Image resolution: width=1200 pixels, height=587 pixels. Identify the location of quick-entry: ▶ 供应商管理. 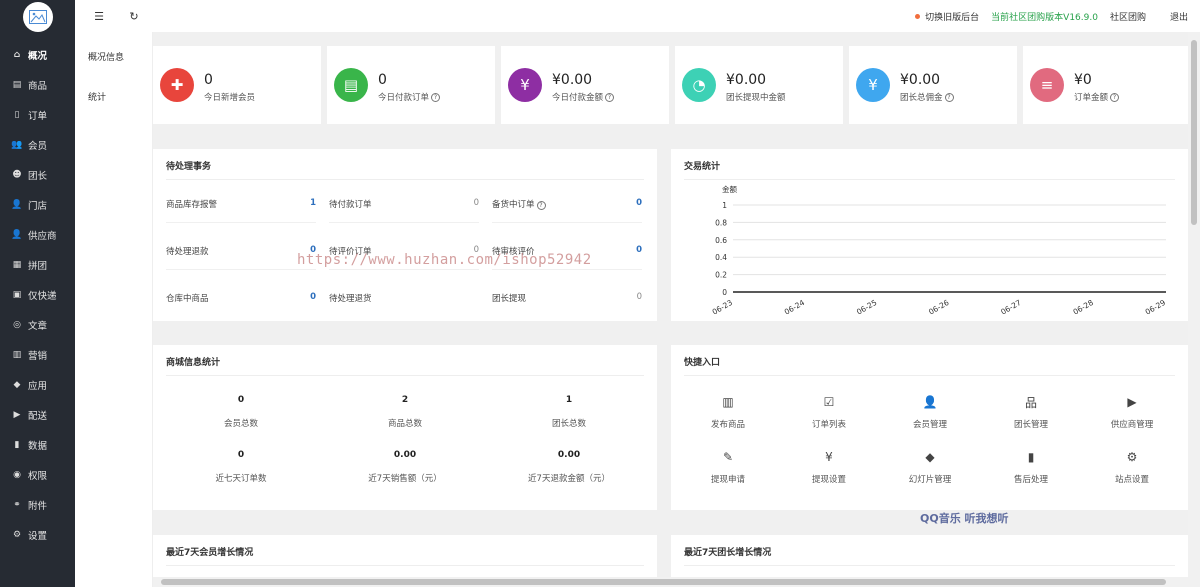
(1132, 412).